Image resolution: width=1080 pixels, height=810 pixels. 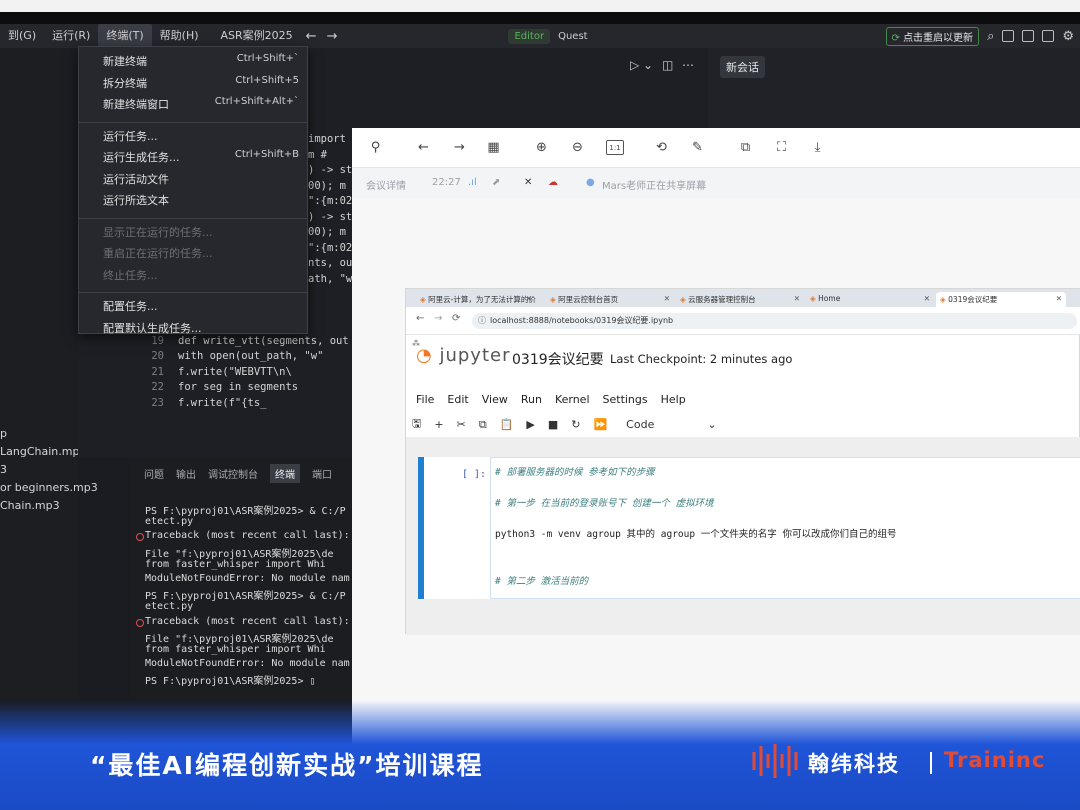 I want to click on panel-tab: 输出, so click(x=186, y=473).